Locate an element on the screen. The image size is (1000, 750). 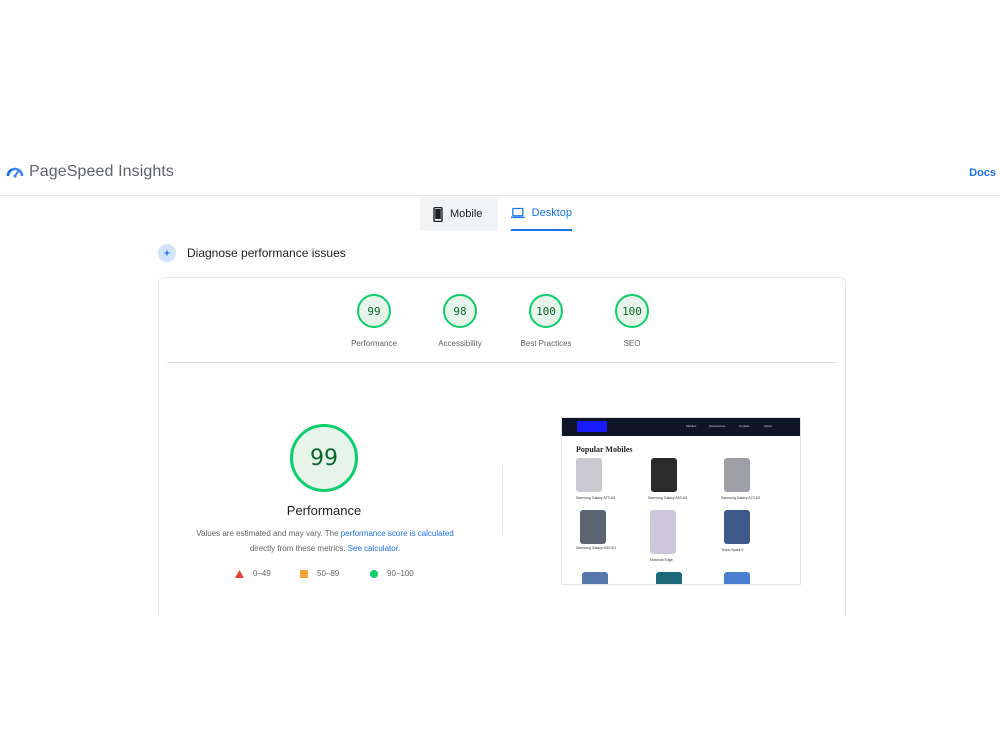
legend-pass: 90–100 is located at coordinates (392, 573).